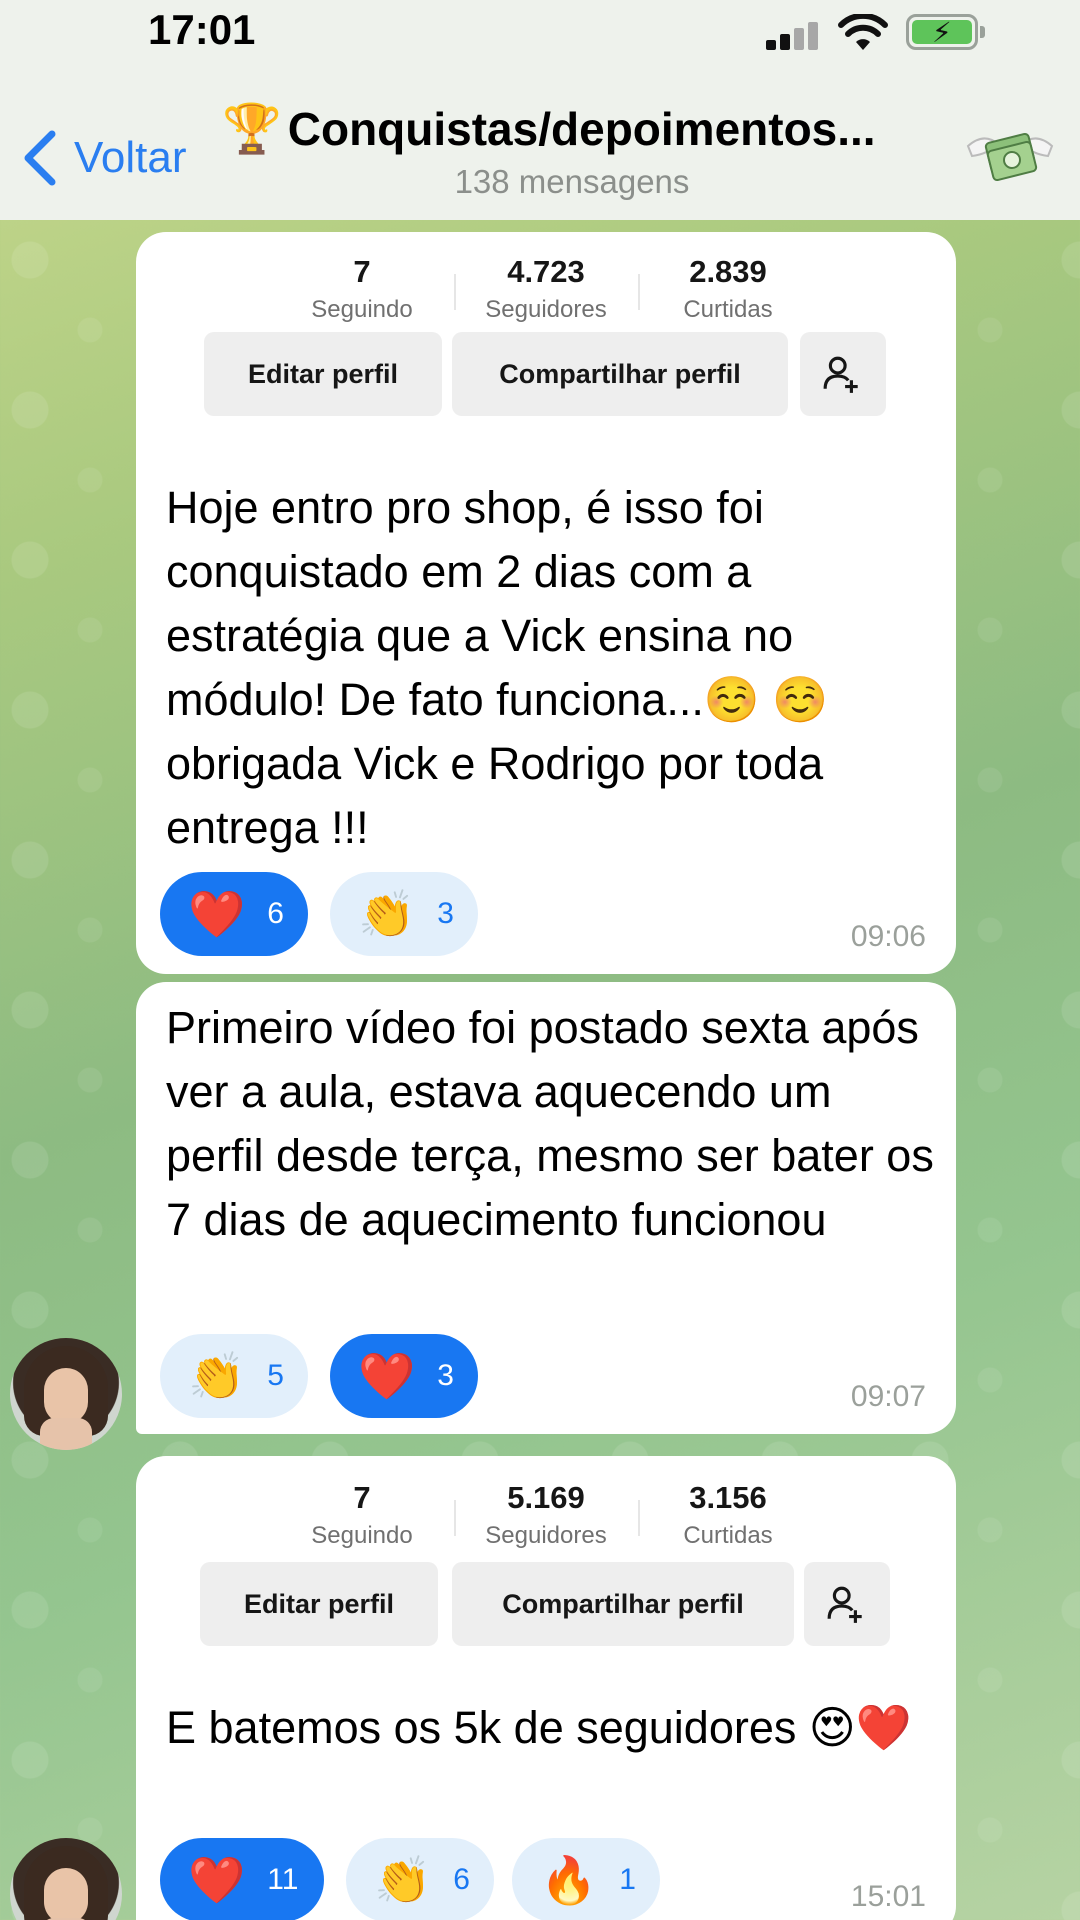 The height and width of the screenshot is (1920, 1080). I want to click on reaction-count: 5, so click(275, 1375).